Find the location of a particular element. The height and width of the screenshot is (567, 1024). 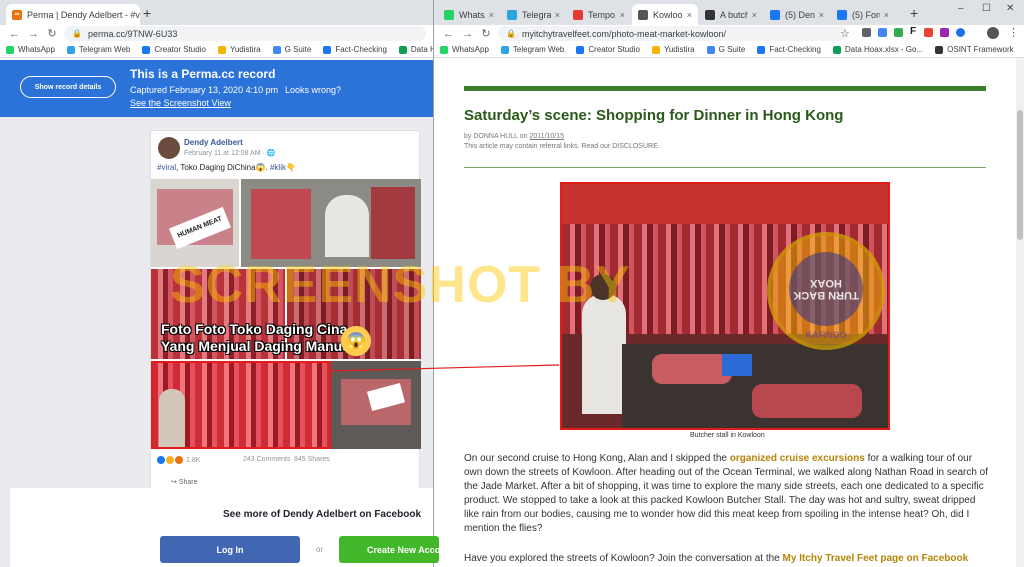

minimize-button: – is located at coordinates (961, 8).